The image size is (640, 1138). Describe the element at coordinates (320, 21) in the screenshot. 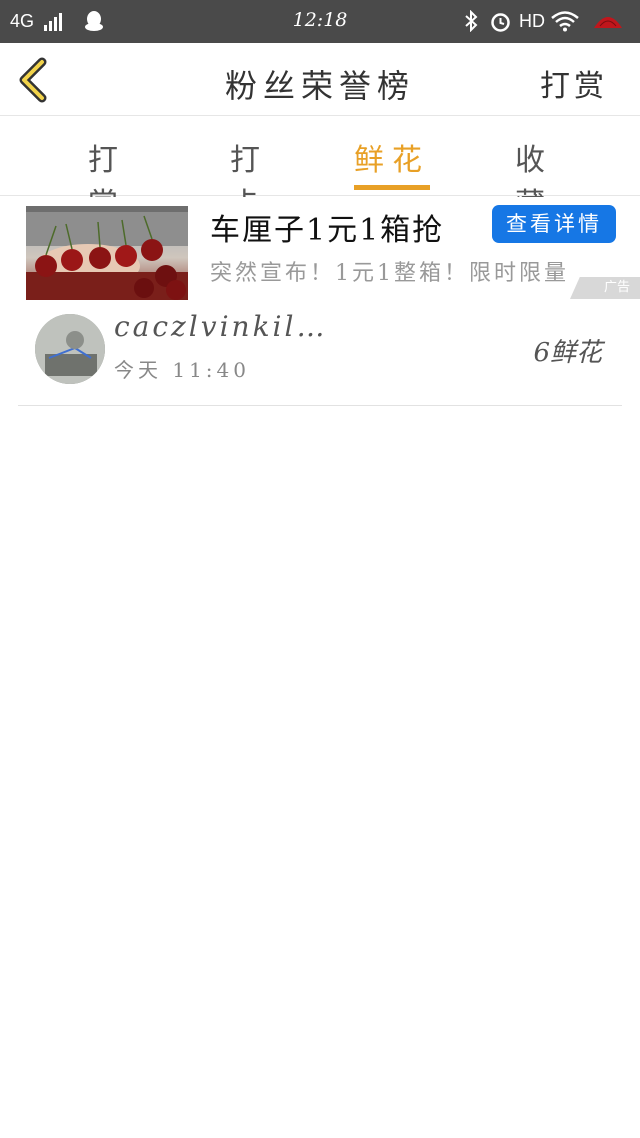

I see `status-bar: 4G 12:18 HD` at that location.